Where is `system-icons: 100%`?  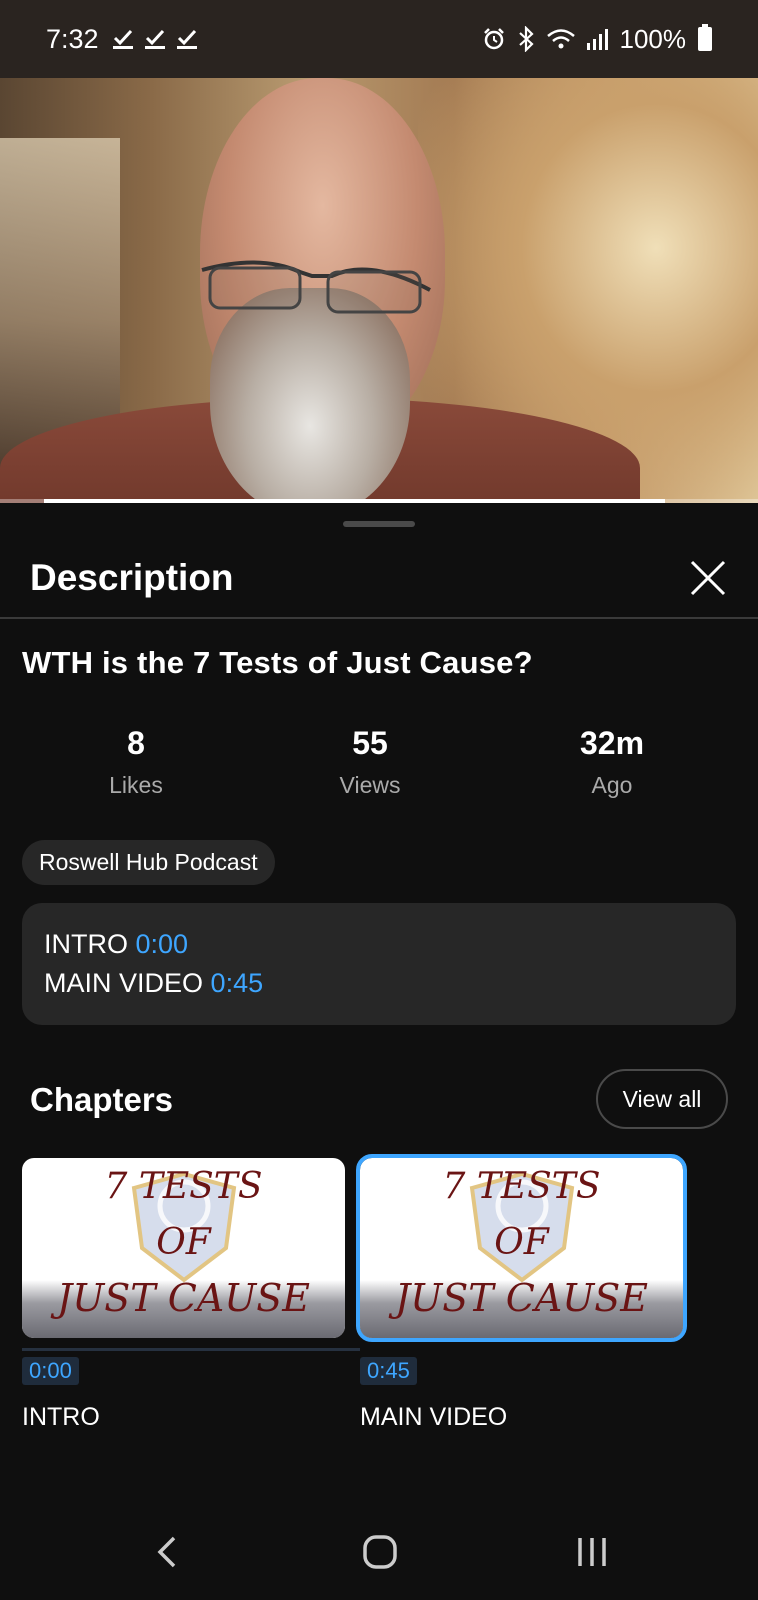
system-icons: 100% is located at coordinates (597, 39).